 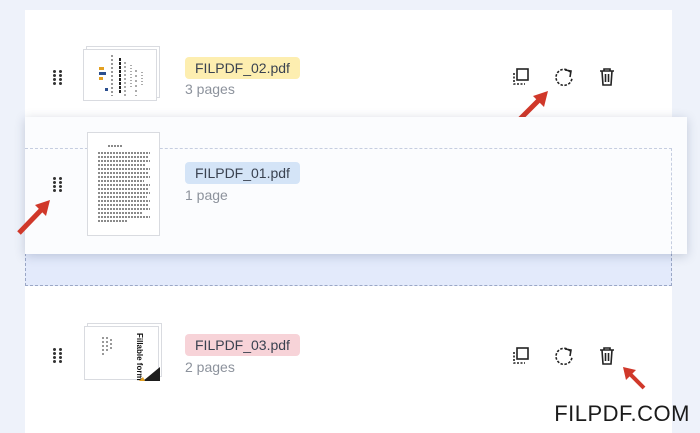 I want to click on text-page-preview, so click(x=124, y=183).